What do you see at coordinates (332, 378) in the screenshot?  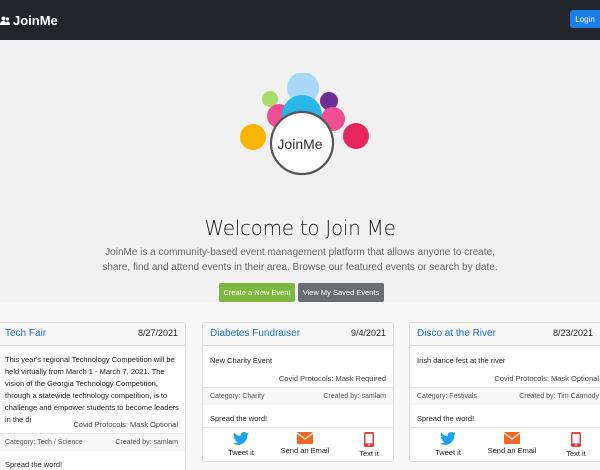 I see `covid-protocols: Covid Protocols: Mask Required` at bounding box center [332, 378].